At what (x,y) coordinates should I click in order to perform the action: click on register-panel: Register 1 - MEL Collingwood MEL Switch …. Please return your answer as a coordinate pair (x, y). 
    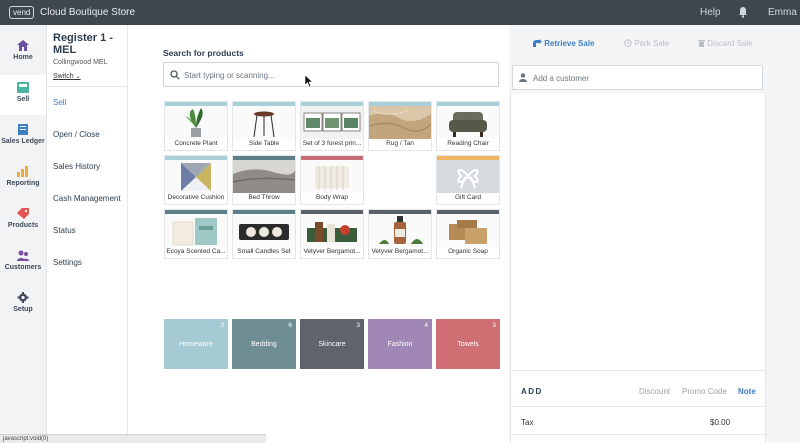
    Looking at the image, I should click on (87, 234).